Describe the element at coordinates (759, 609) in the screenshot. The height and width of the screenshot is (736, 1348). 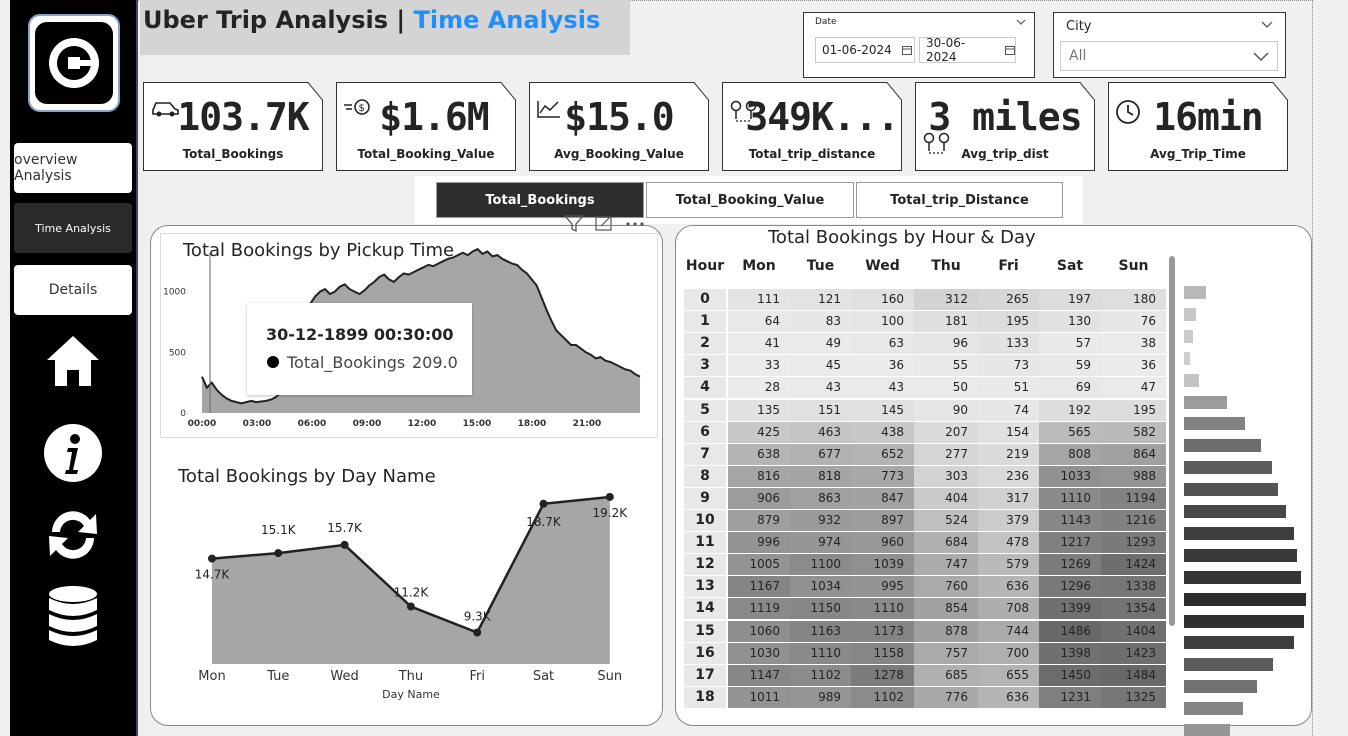
I see `heatmap-cell: 1119` at that location.